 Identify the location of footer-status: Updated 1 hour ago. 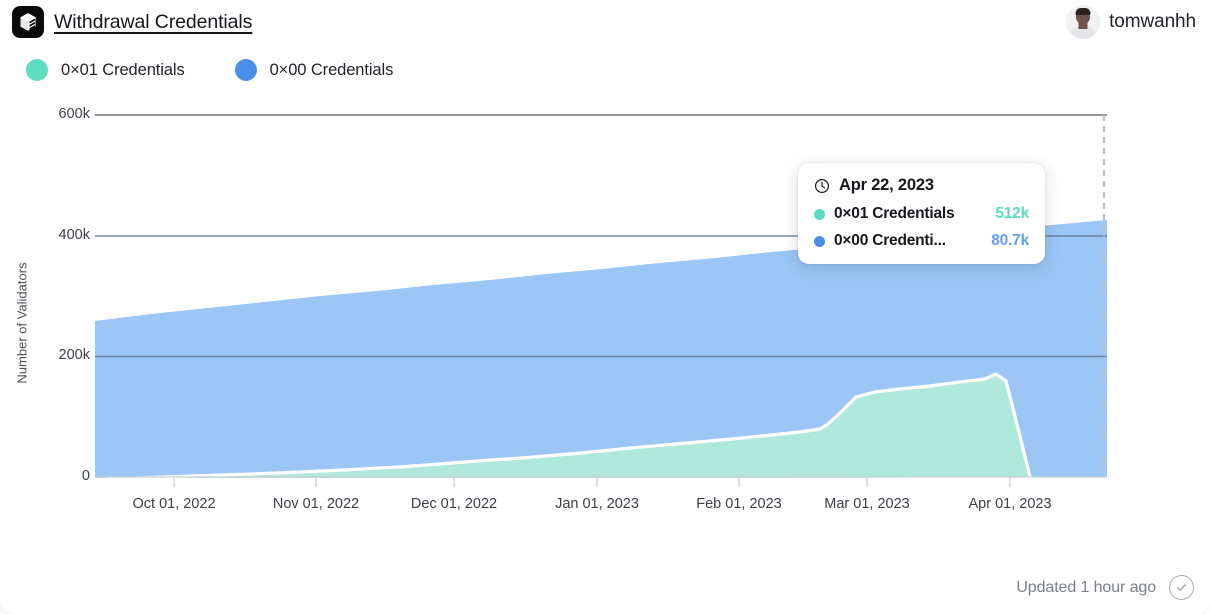
(1105, 587).